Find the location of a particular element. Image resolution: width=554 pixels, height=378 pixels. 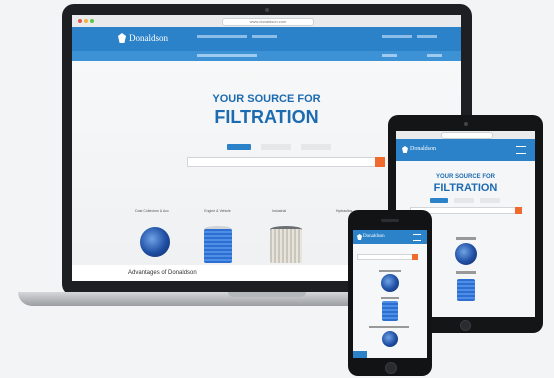

phone-logo: Donaldson is located at coordinates (374, 236).